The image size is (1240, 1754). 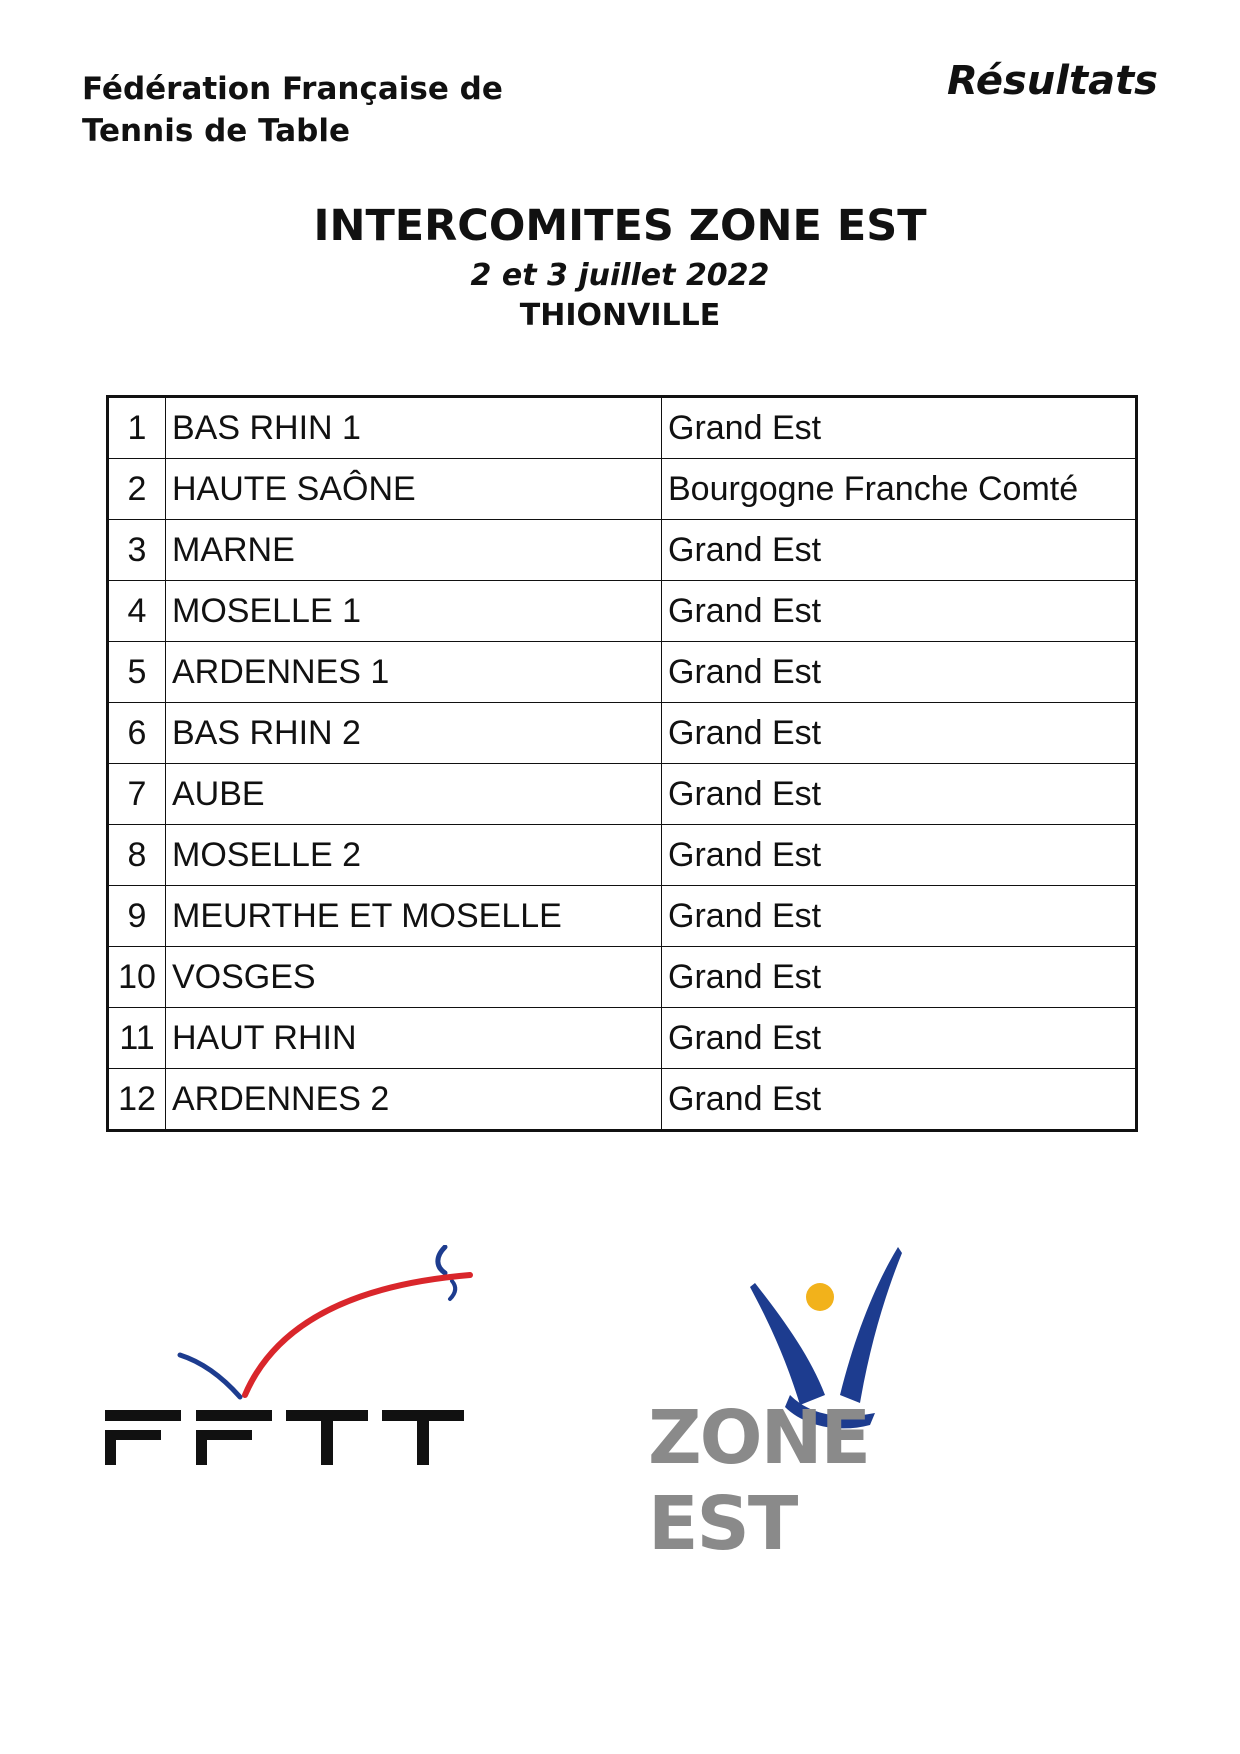 What do you see at coordinates (413, 427) in the screenshot?
I see `team-cell: BAS RHIN 1` at bounding box center [413, 427].